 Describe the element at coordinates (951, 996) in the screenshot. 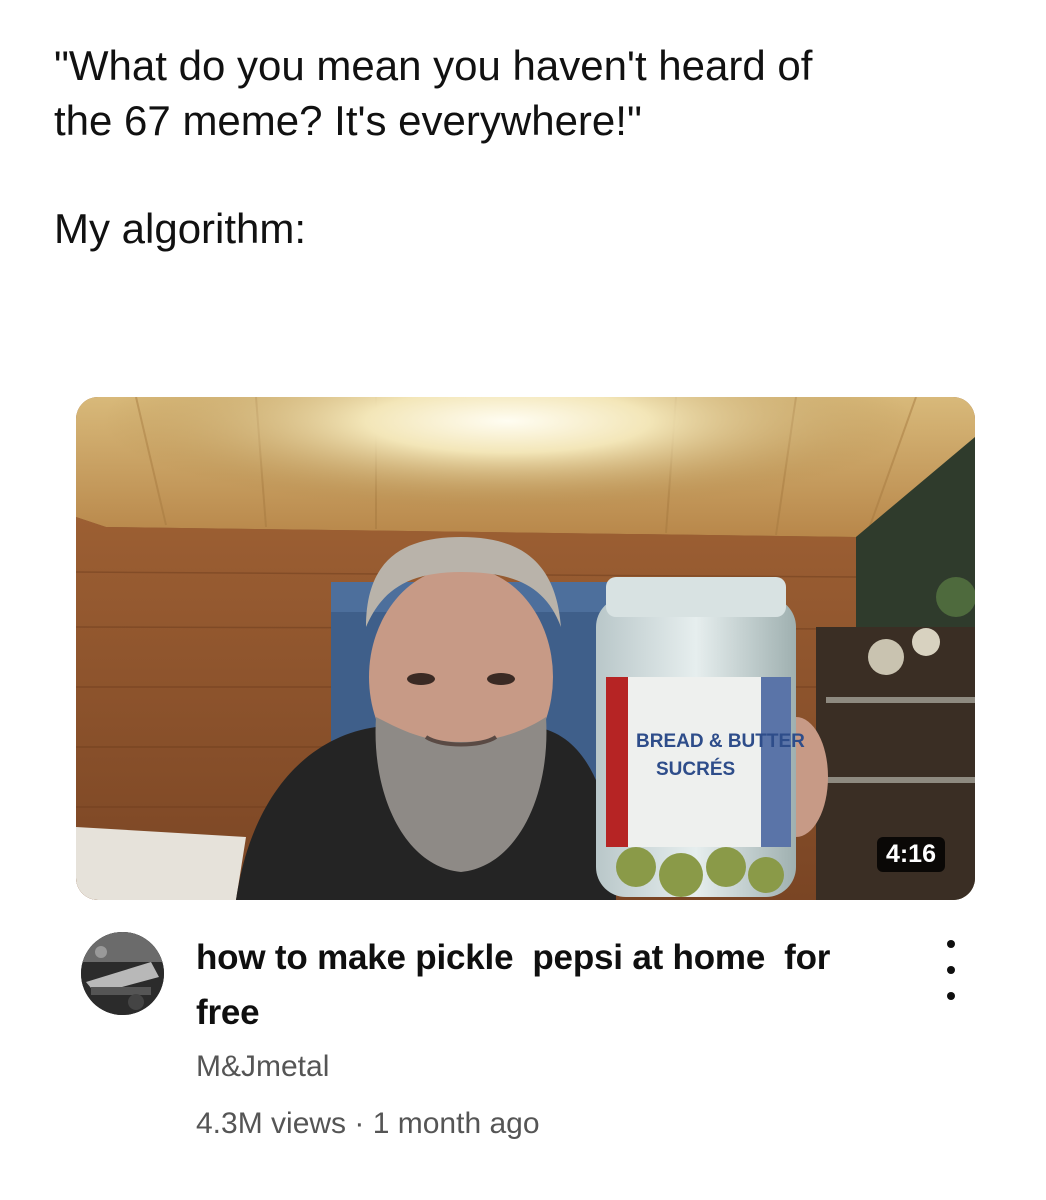

I see `more-dot-bottom` at that location.